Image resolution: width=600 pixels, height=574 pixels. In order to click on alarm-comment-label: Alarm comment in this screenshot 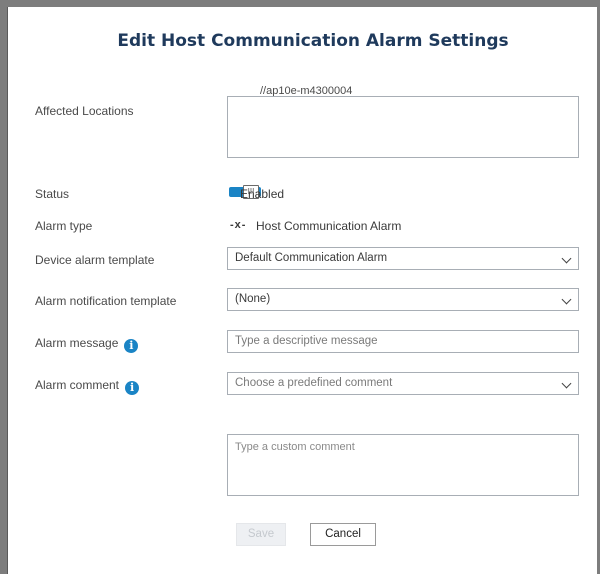, I will do `click(77, 385)`.